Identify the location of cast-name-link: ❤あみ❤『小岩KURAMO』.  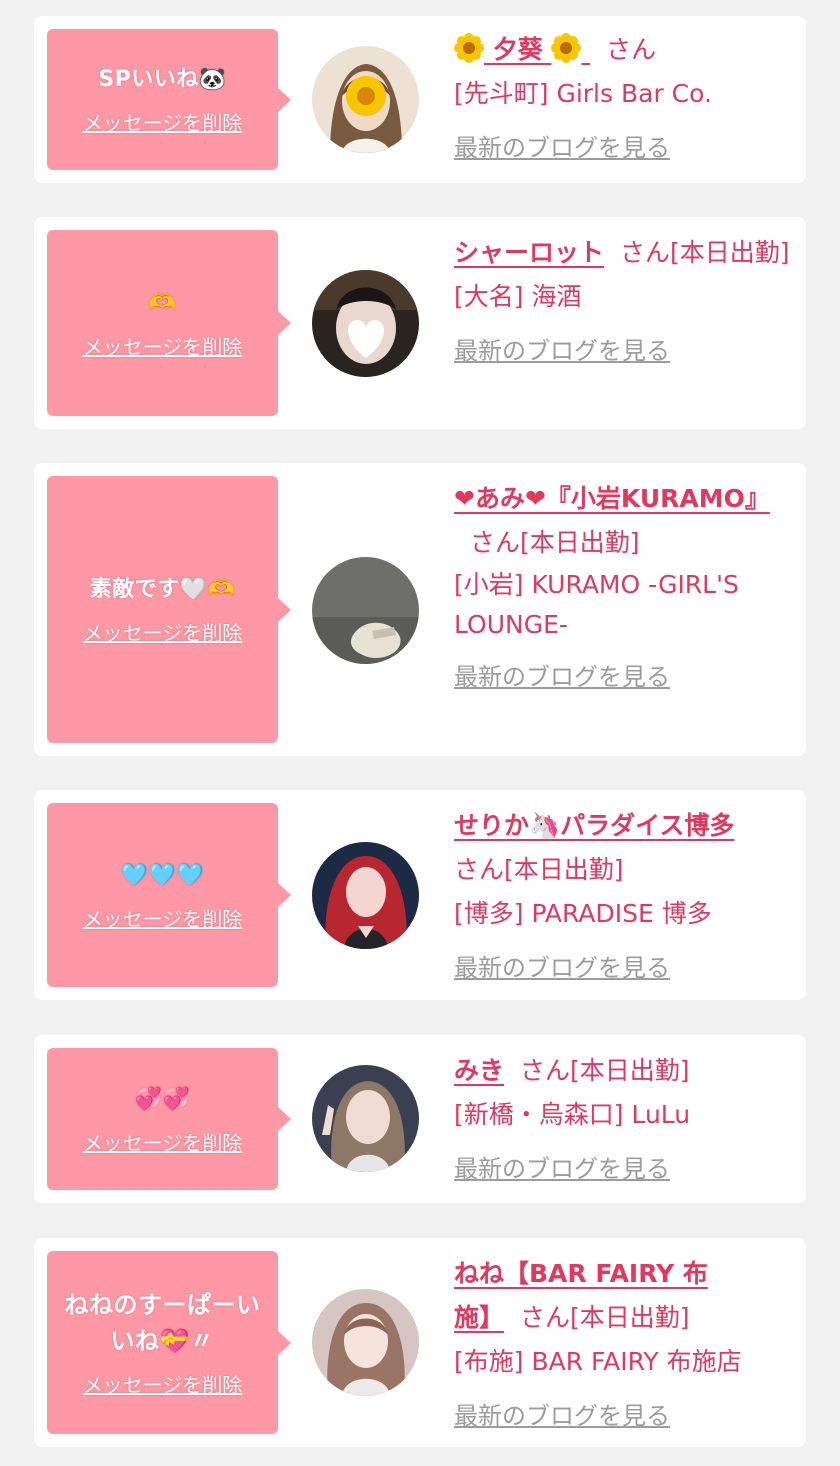
(612, 498).